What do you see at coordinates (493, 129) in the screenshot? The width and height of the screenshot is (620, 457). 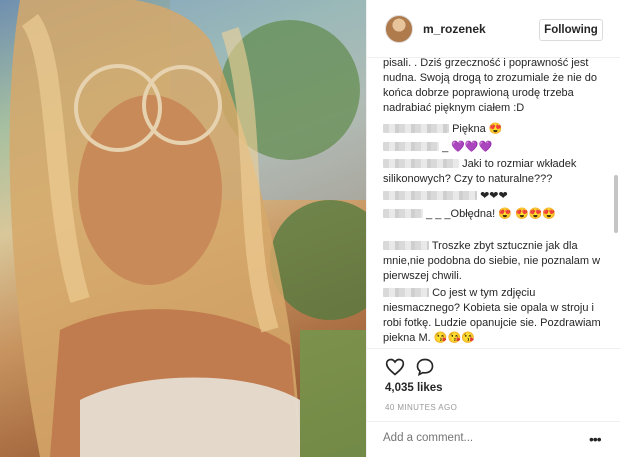 I see `comment-item: Piękna 😍` at bounding box center [493, 129].